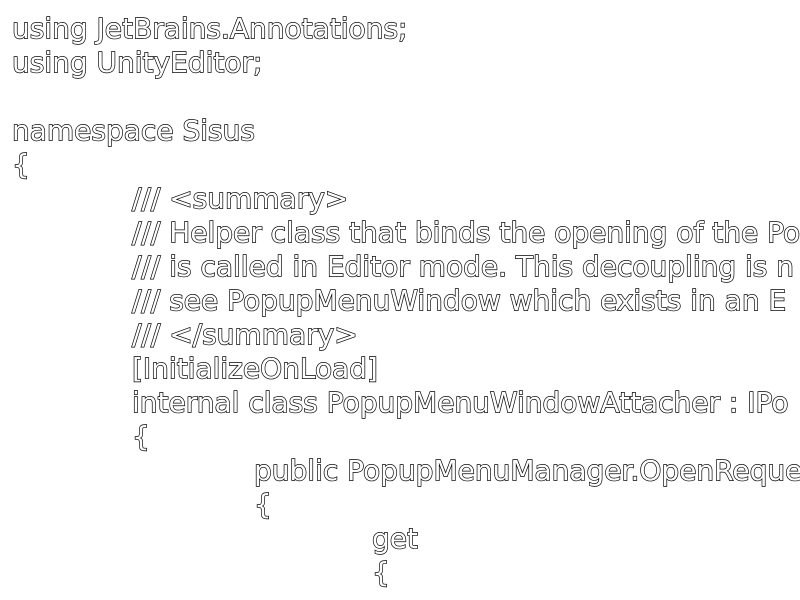 The image size is (800, 600). Describe the element at coordinates (262, 504) in the screenshot. I see `code-line-15: {` at that location.